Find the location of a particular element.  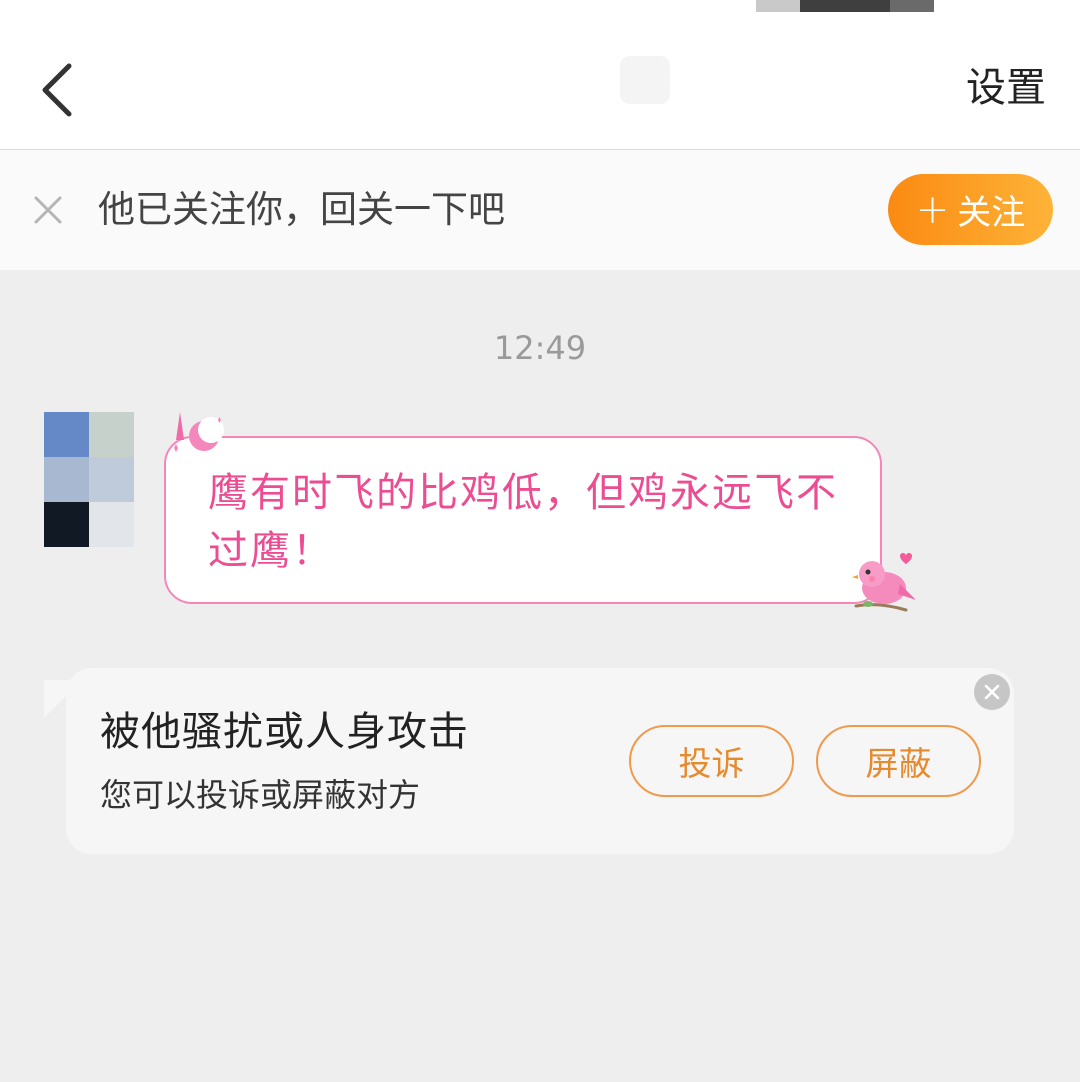

report-card-title: 被他骚扰或人身攻击 is located at coordinates (284, 732).